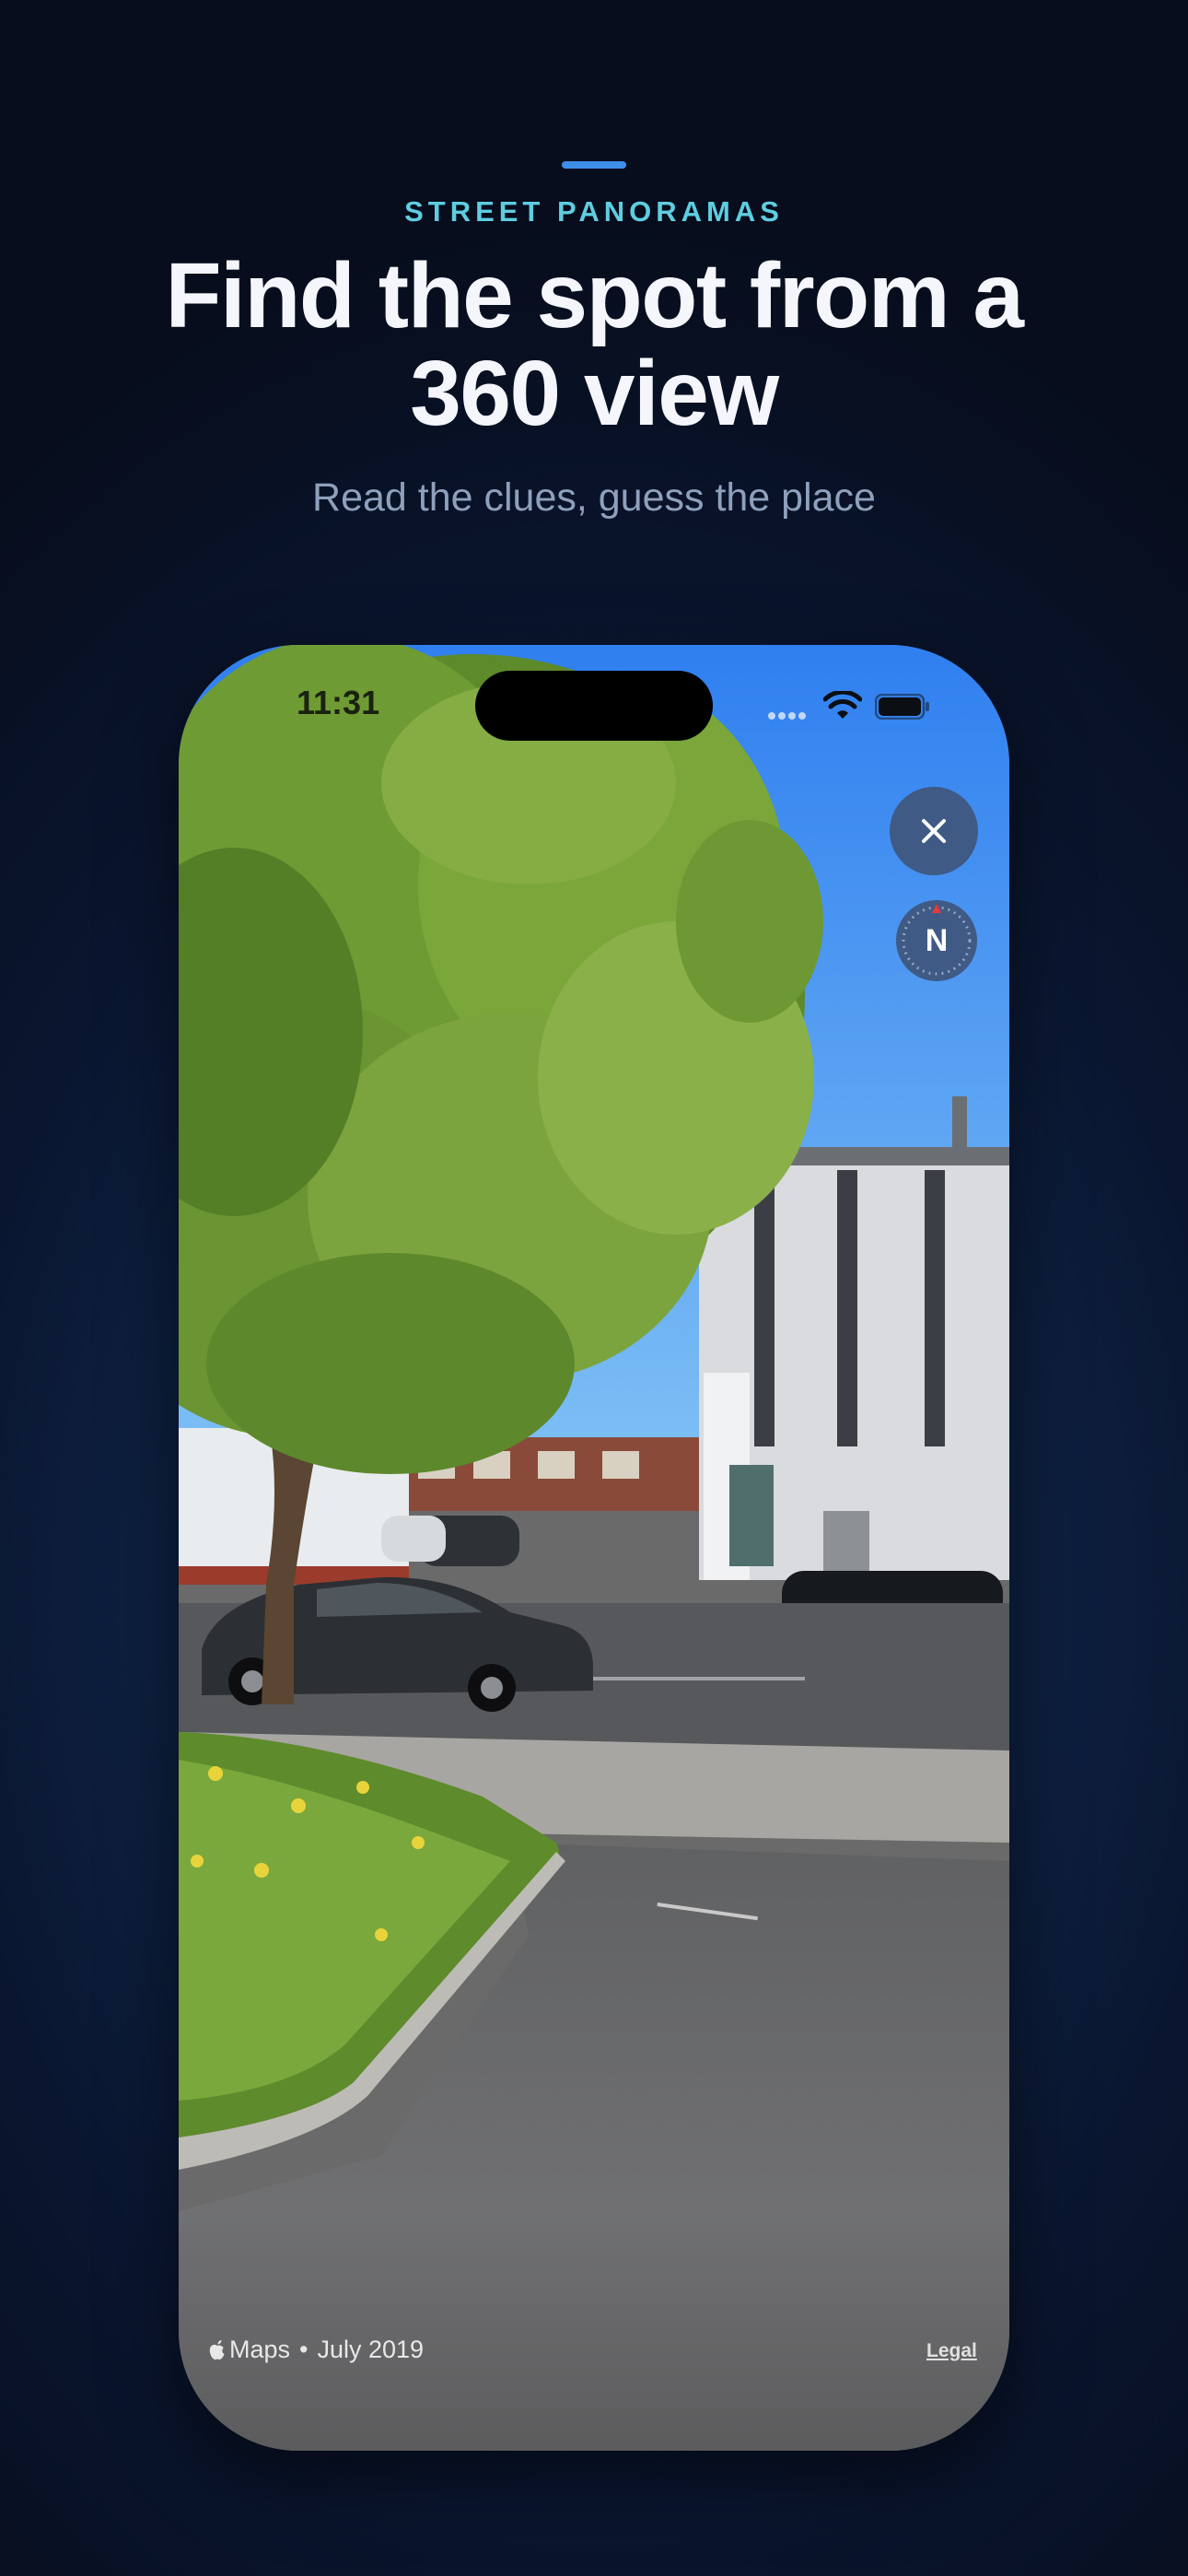 This screenshot has width=1188, height=2576. What do you see at coordinates (594, 497) in the screenshot?
I see `subheadline: Read the clues, guess the place` at bounding box center [594, 497].